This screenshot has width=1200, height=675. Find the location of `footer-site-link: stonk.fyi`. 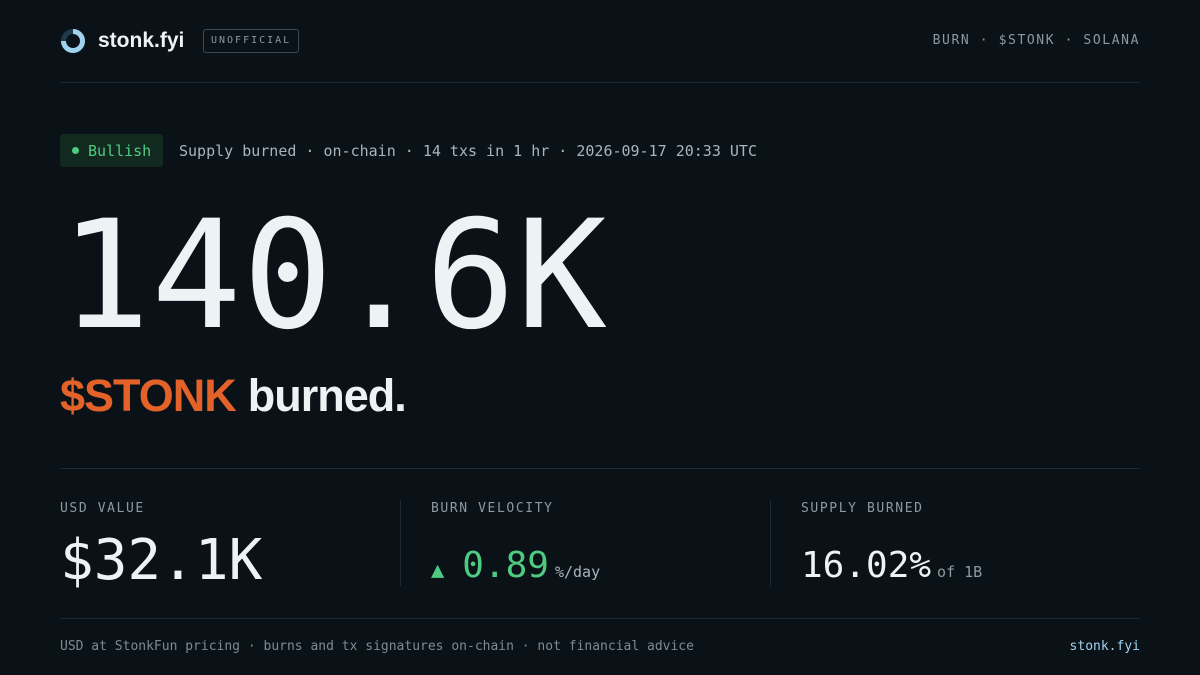

footer-site-link: stonk.fyi is located at coordinates (1105, 647).